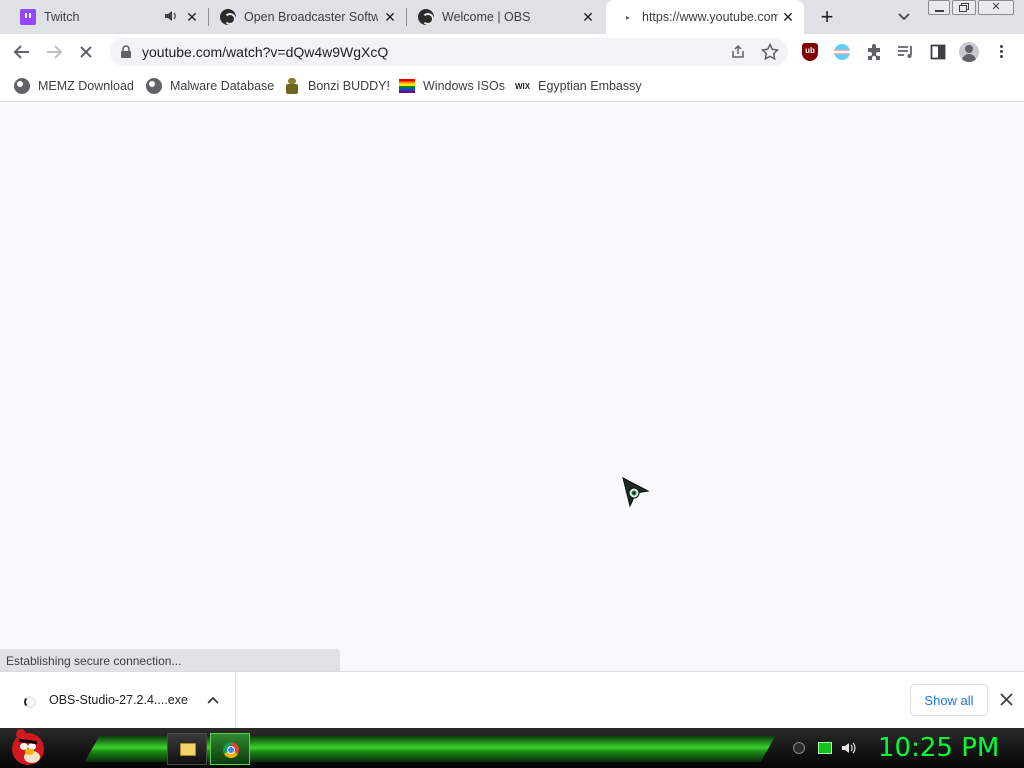 The image size is (1024, 768). Describe the element at coordinates (827, 17) in the screenshot. I see `new-tab-button: +` at that location.